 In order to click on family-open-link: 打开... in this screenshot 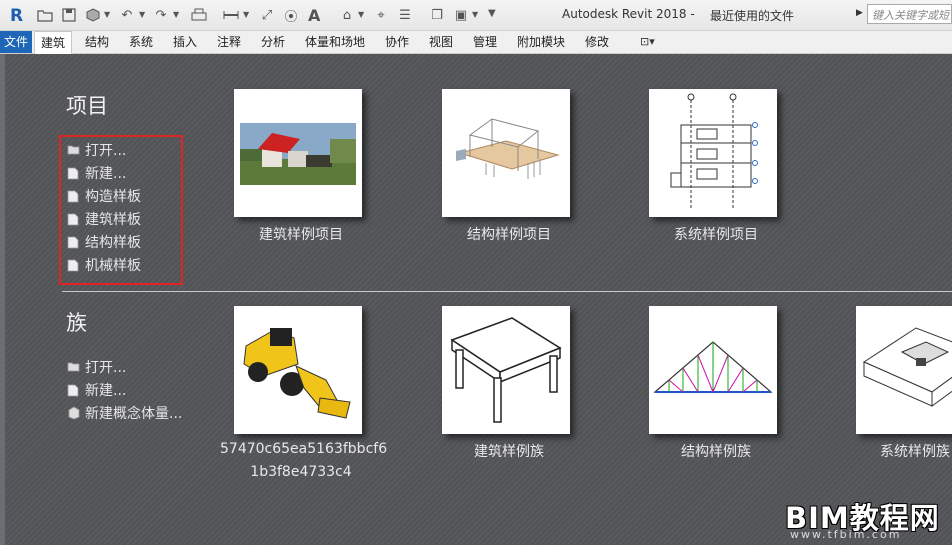, I will do `click(96, 367)`.